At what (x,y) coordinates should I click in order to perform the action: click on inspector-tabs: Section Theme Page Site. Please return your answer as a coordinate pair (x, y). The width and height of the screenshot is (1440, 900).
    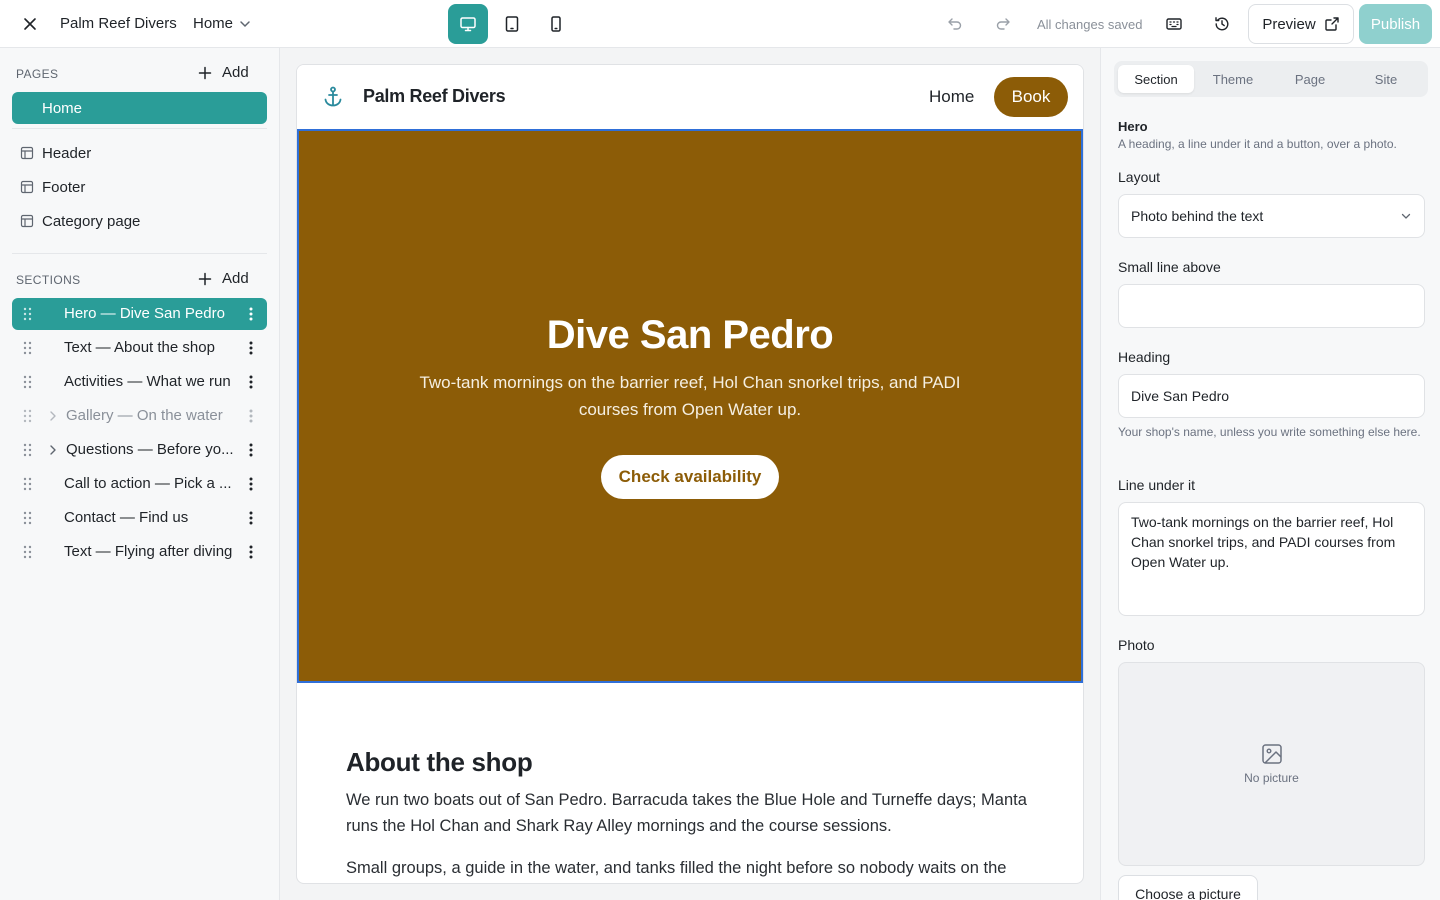
    Looking at the image, I should click on (1271, 79).